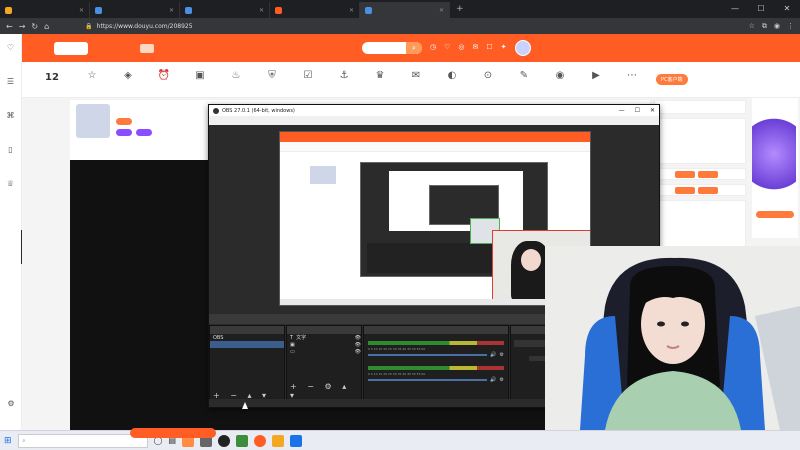  What do you see at coordinates (138, 26) in the screenshot?
I see `url-field: 🔒 https://www.douyu.com/208925` at bounding box center [138, 26].